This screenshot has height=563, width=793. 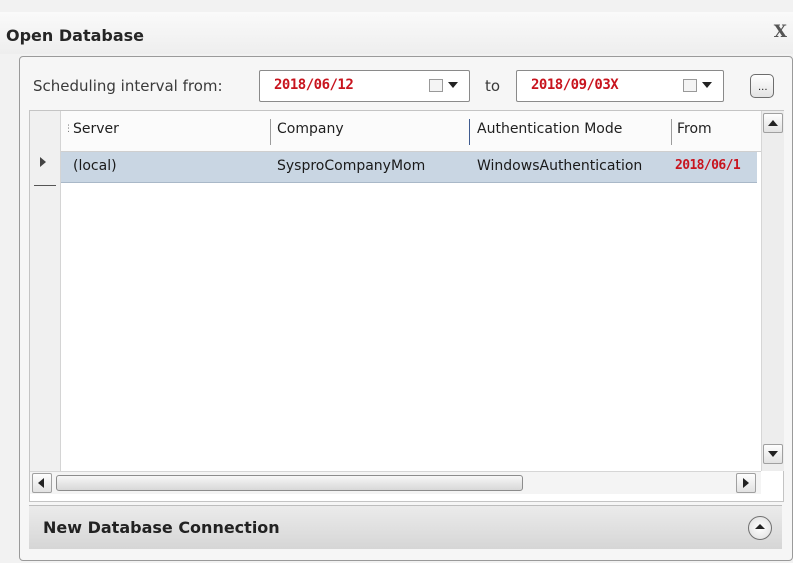 I want to click on scroll-down-button, so click(x=773, y=454).